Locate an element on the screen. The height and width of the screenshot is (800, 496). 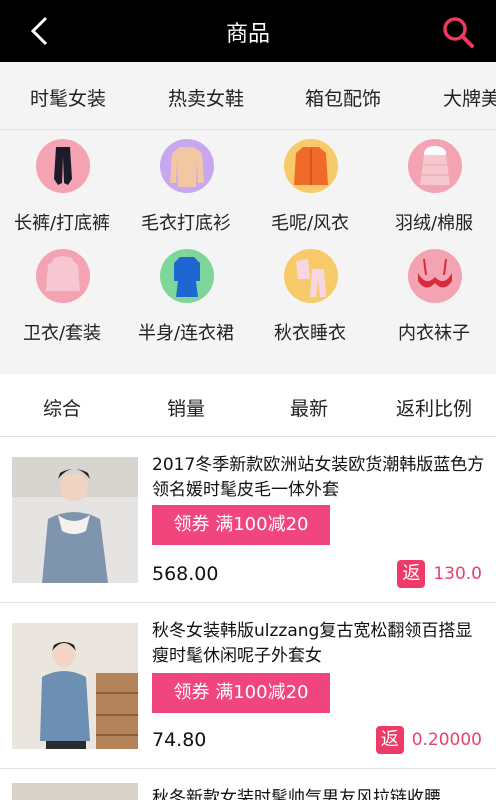
tab-fashion-women: 时髦女装 is located at coordinates (68, 97).